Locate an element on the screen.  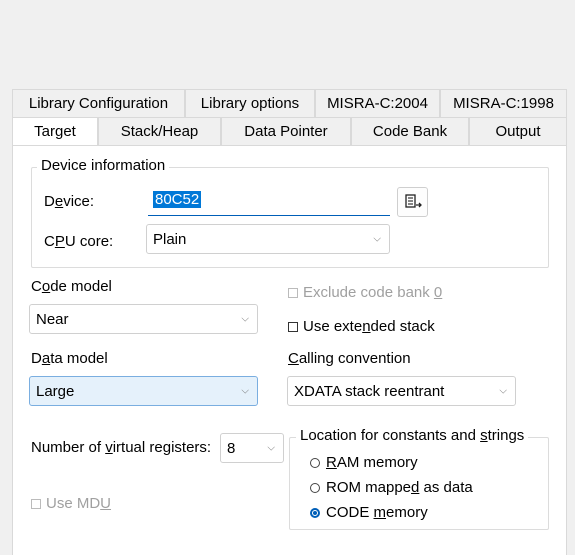
tab-data-pointer: Data Pointer is located at coordinates (286, 131).